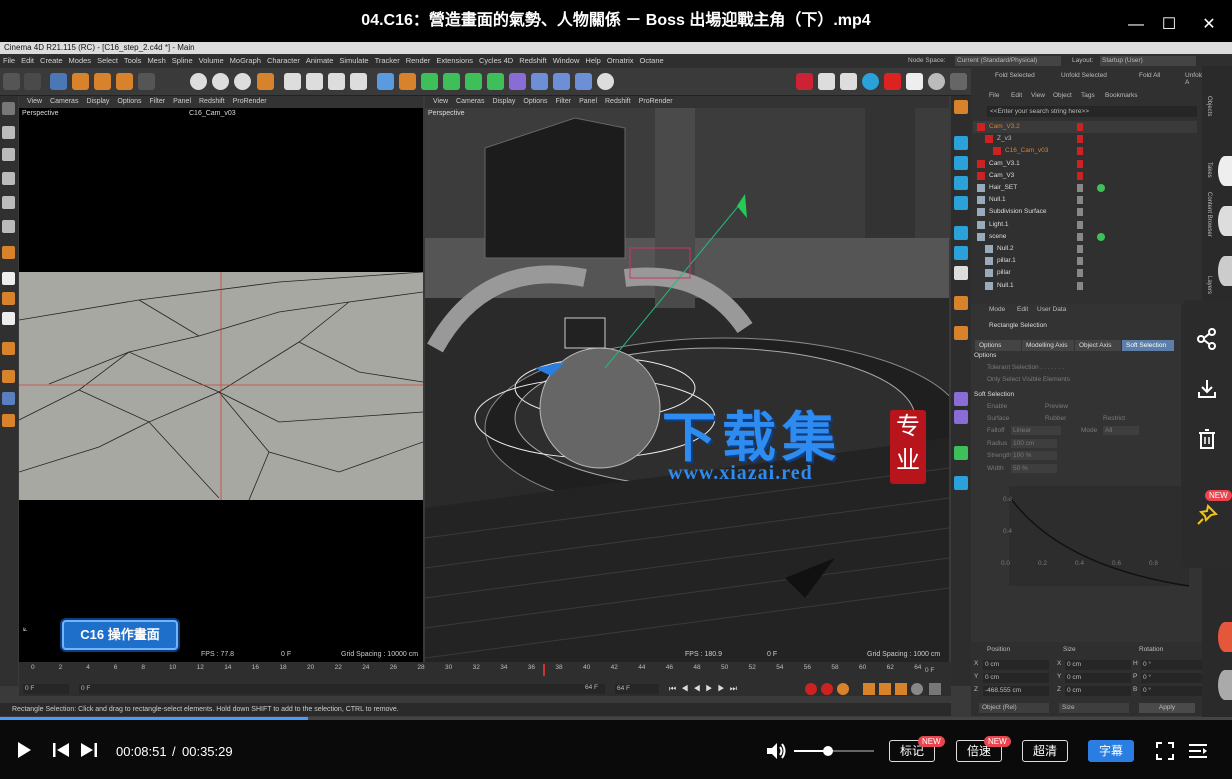 Image resolution: width=1232 pixels, height=779 pixels. What do you see at coordinates (605, 81) in the screenshot?
I see `light-icon` at bounding box center [605, 81].